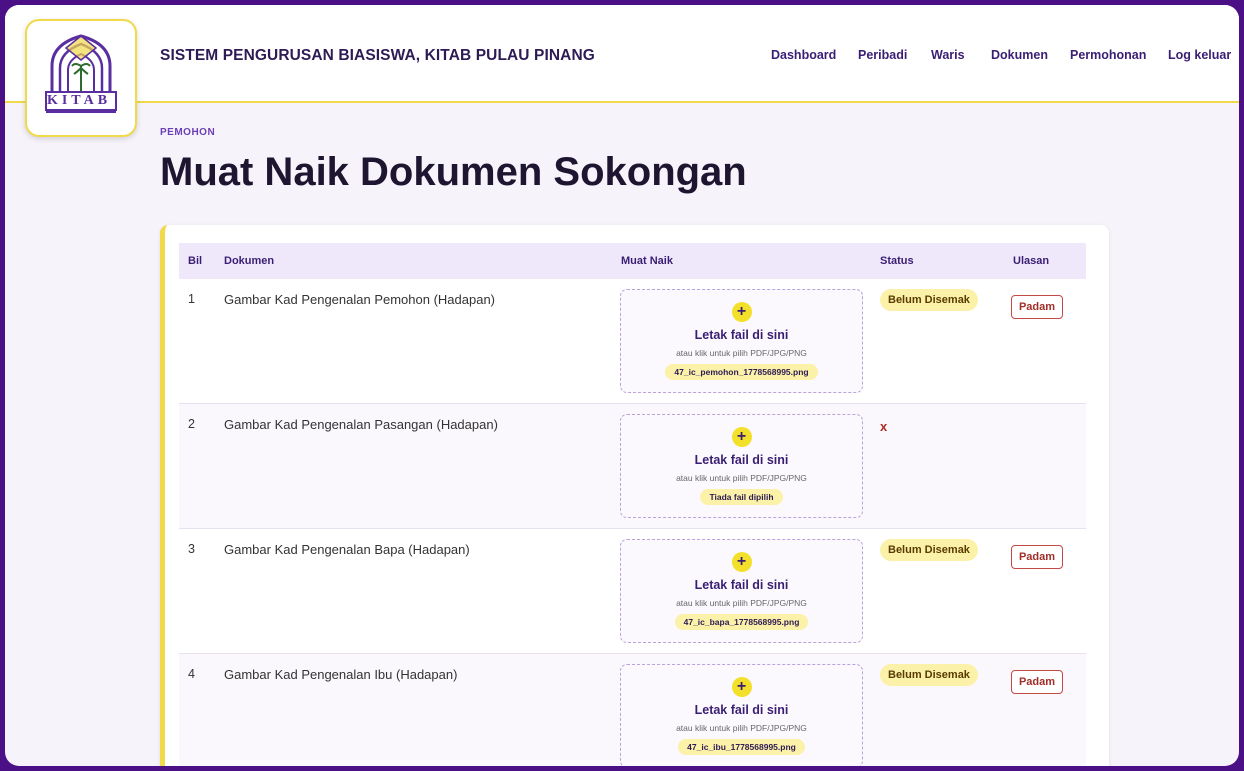  What do you see at coordinates (191, 299) in the screenshot?
I see `row-number: 1` at bounding box center [191, 299].